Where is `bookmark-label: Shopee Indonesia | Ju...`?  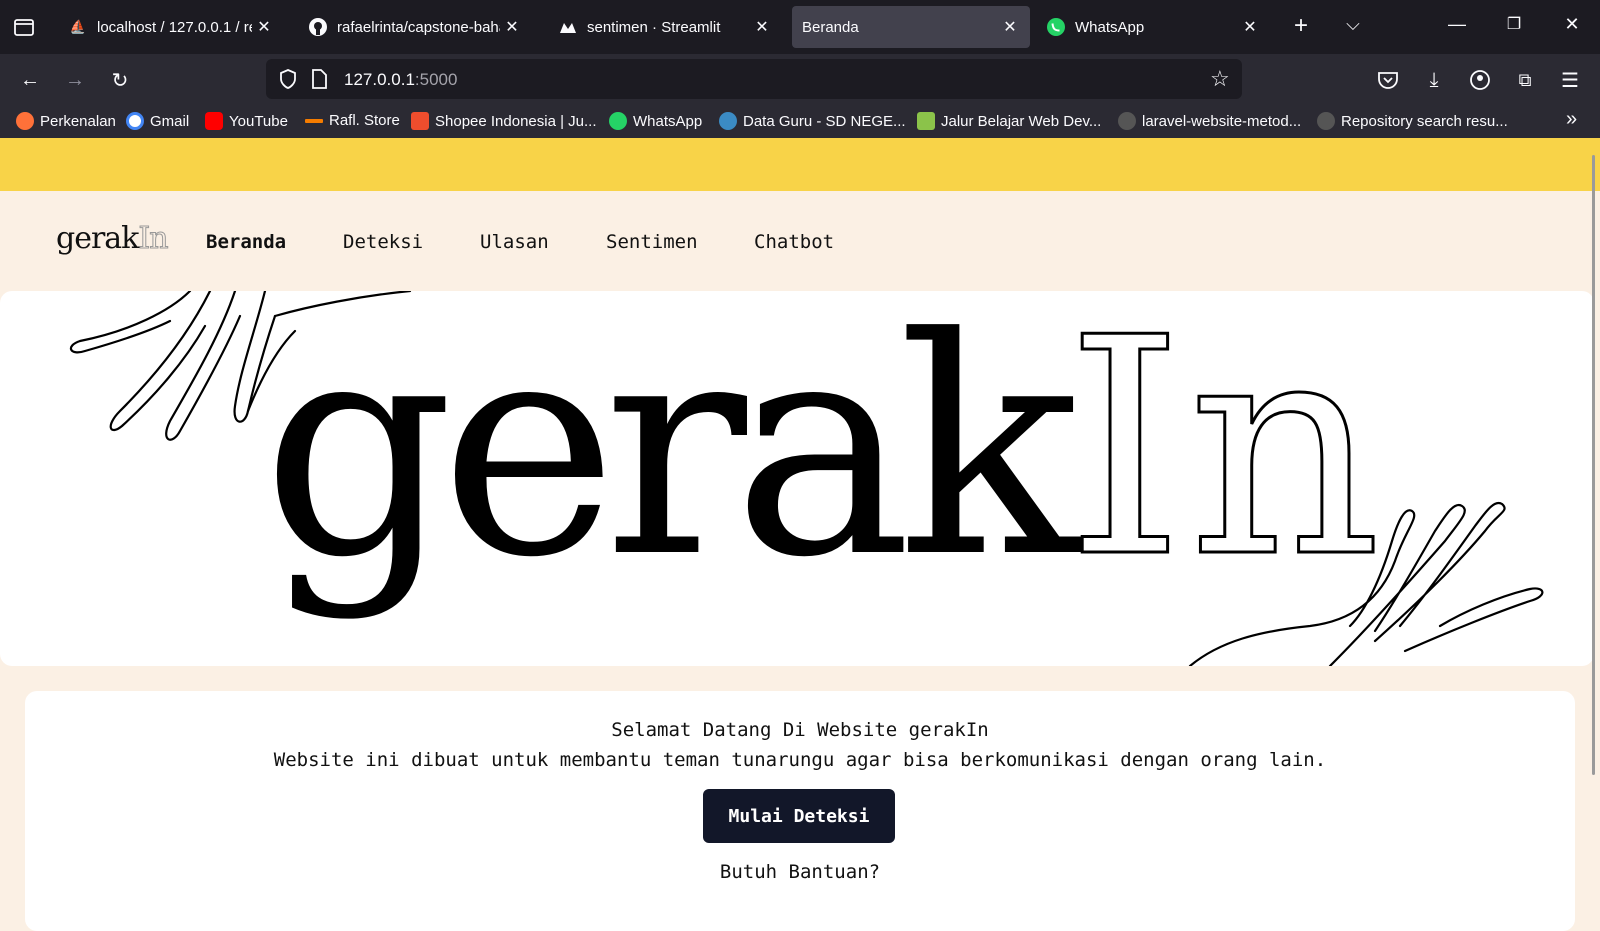
bookmark-label: Shopee Indonesia | Ju... is located at coordinates (516, 121).